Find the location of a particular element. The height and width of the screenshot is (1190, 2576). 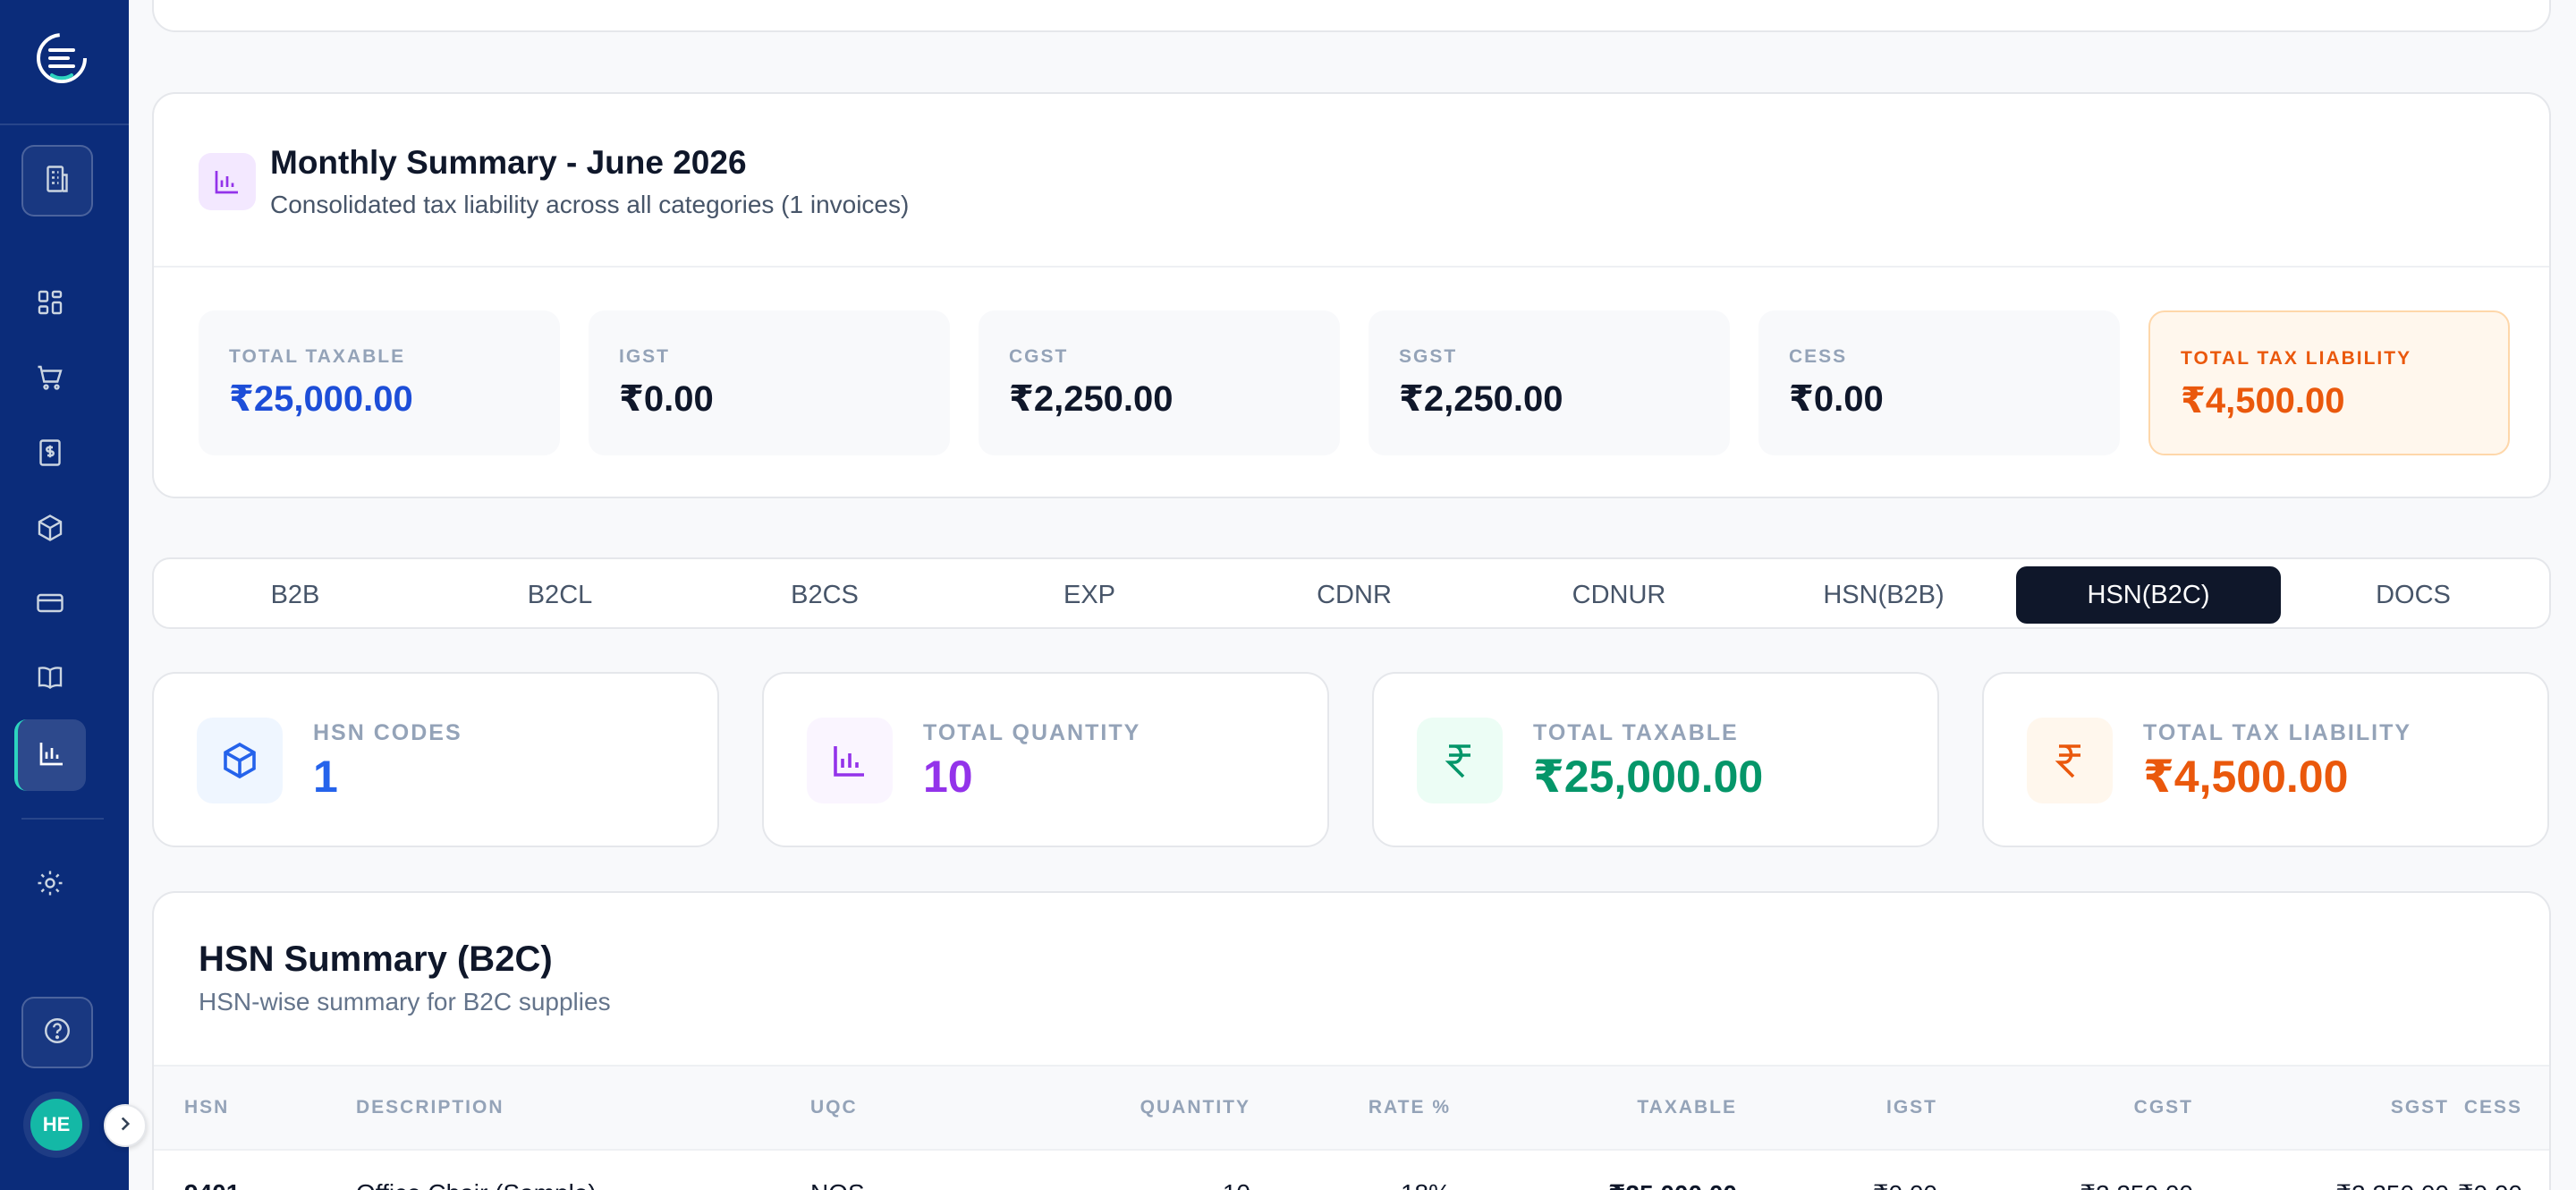

col-cess: CESS is located at coordinates (2456, 1107).